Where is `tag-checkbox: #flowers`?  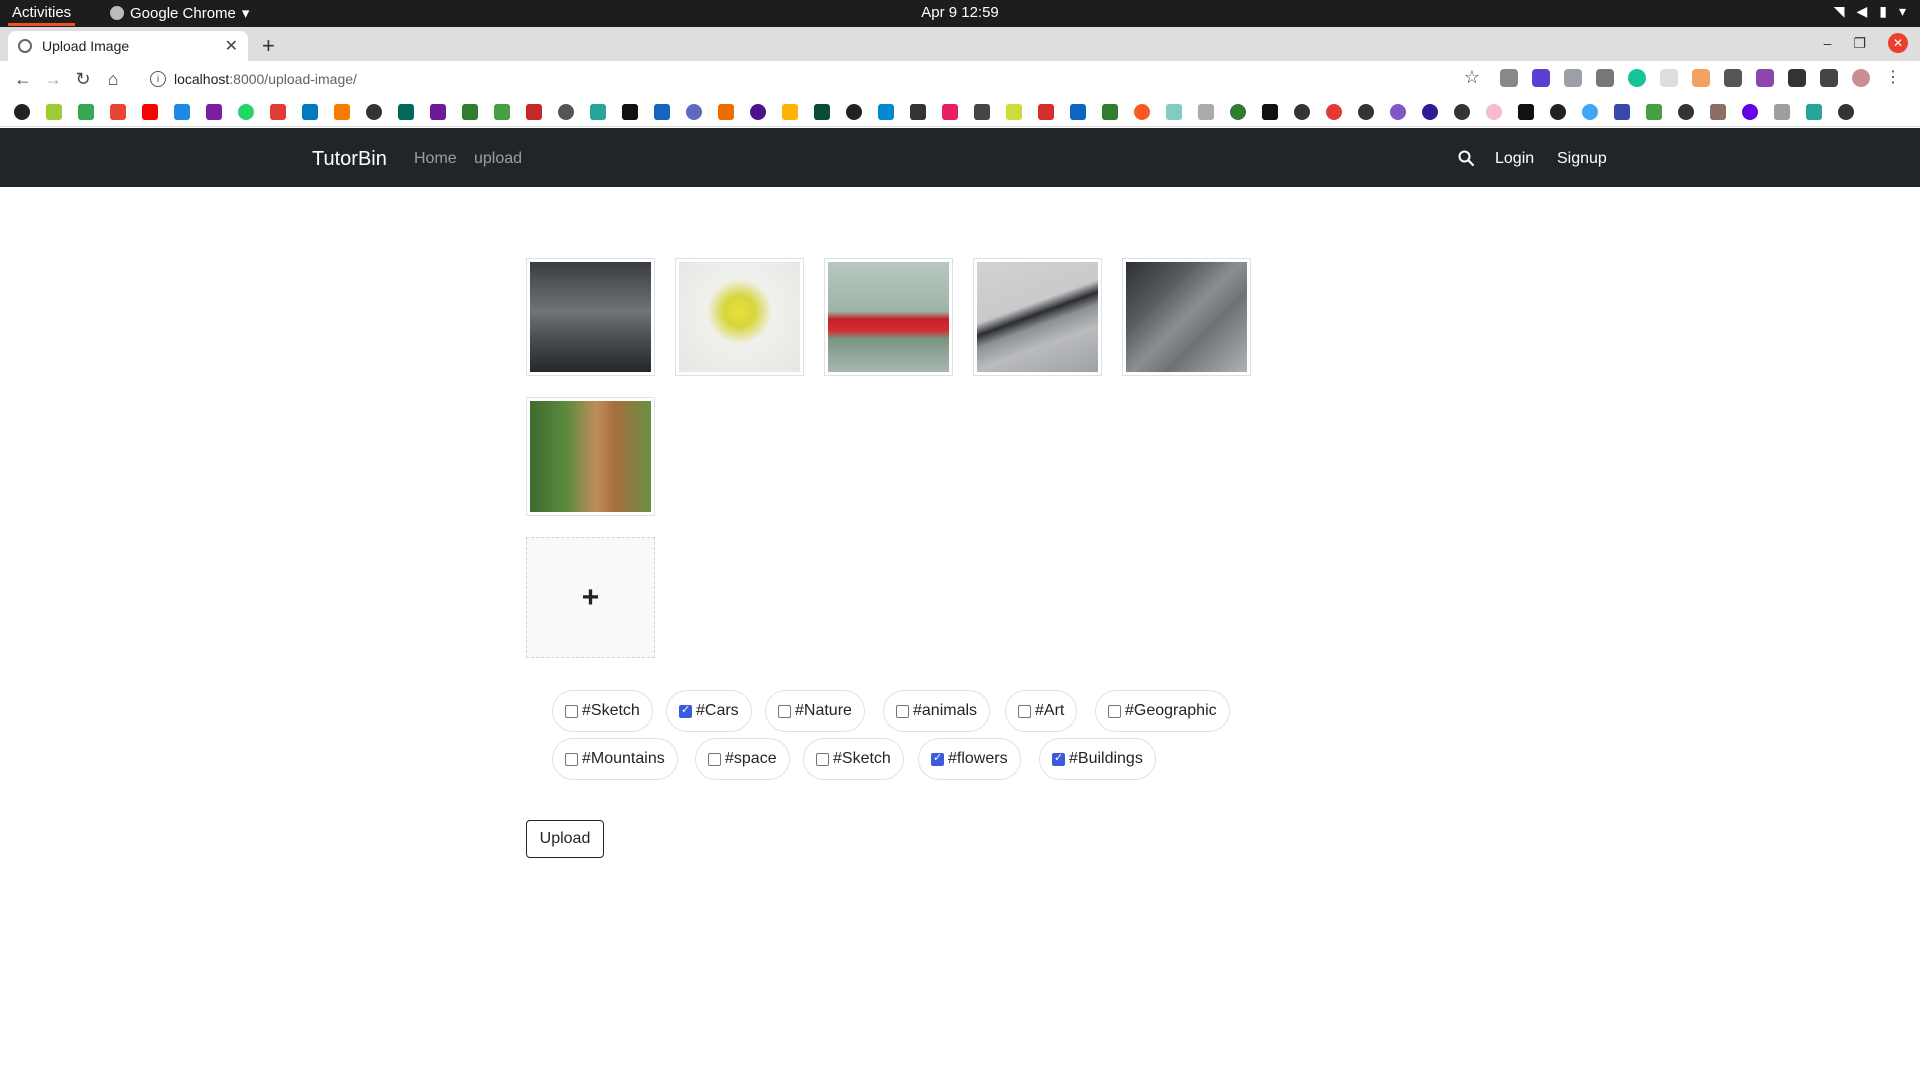 tag-checkbox: #flowers is located at coordinates (969, 759).